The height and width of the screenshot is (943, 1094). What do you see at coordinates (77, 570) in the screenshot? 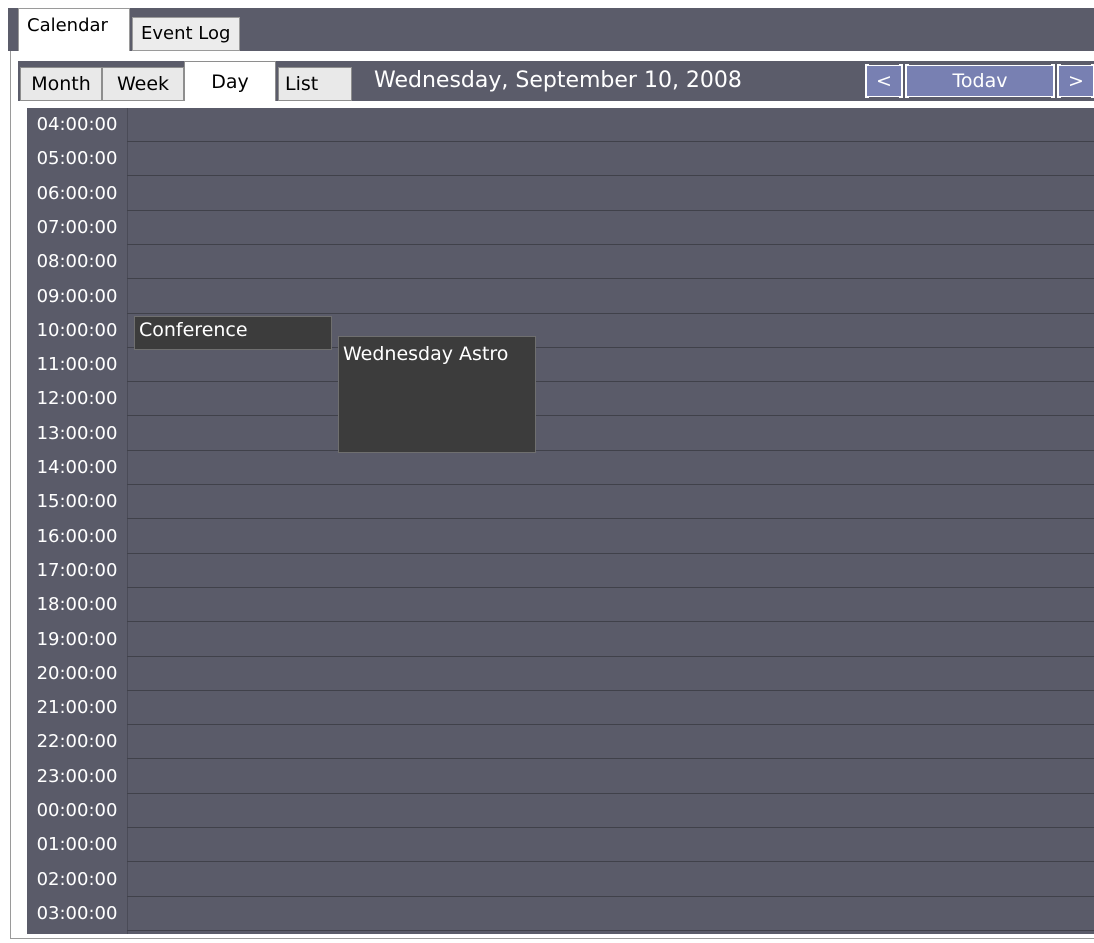
I see `hour-label: 17:00:00` at bounding box center [77, 570].